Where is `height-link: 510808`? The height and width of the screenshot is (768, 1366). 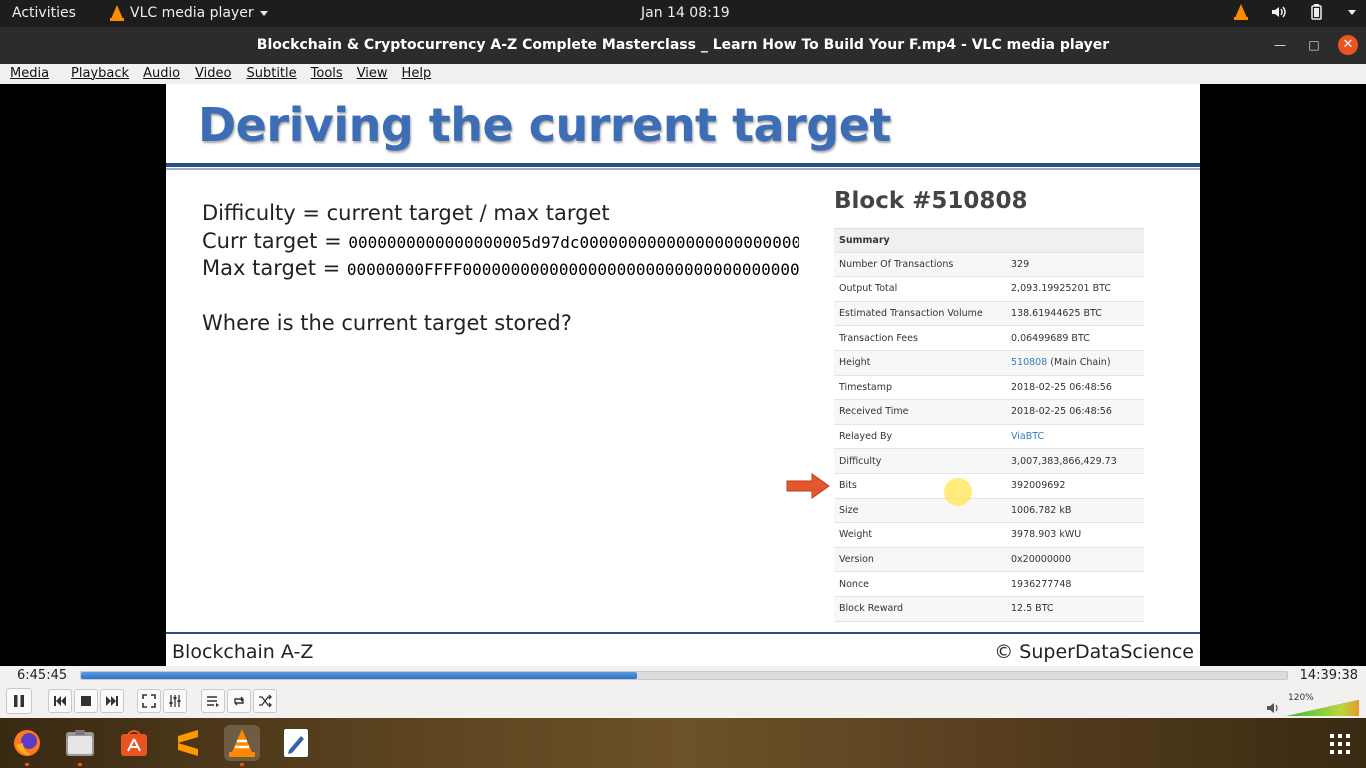
height-link: 510808 is located at coordinates (1029, 363).